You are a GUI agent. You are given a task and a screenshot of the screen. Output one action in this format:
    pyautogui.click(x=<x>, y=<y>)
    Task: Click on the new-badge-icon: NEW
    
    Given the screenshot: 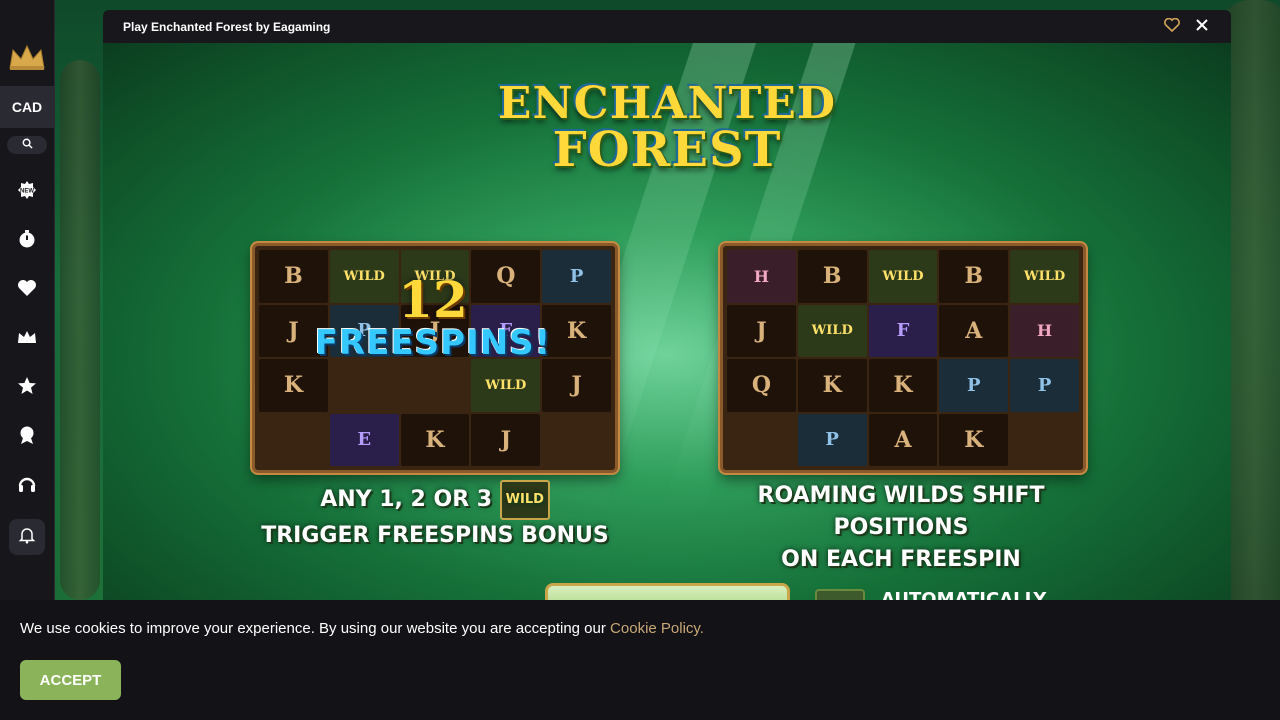 What is the action you would take?
    pyautogui.click(x=27, y=192)
    